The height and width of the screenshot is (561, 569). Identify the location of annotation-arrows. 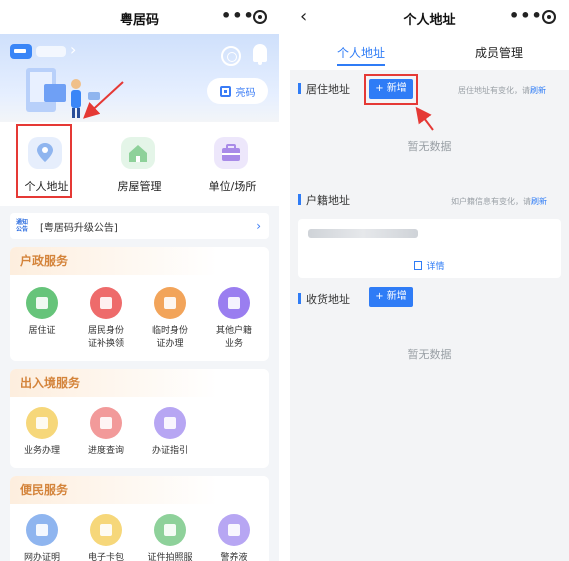
(258, 106).